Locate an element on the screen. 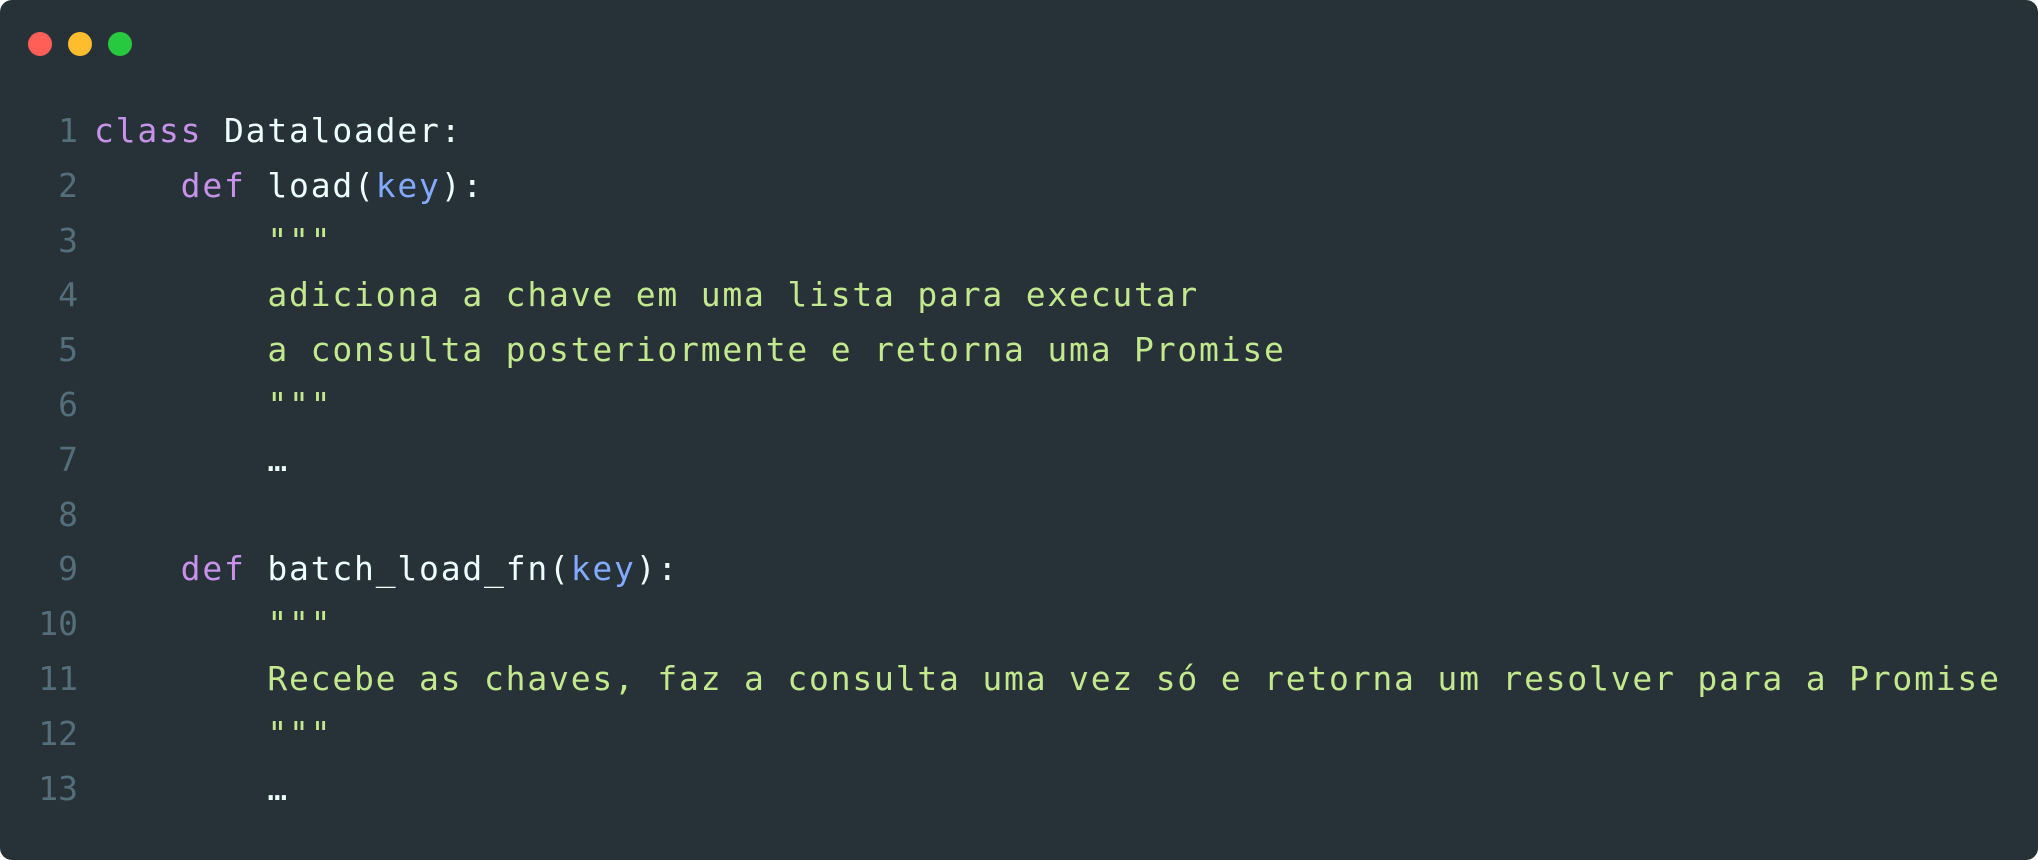 This screenshot has width=2038, height=860. minimize-button is located at coordinates (80, 44).